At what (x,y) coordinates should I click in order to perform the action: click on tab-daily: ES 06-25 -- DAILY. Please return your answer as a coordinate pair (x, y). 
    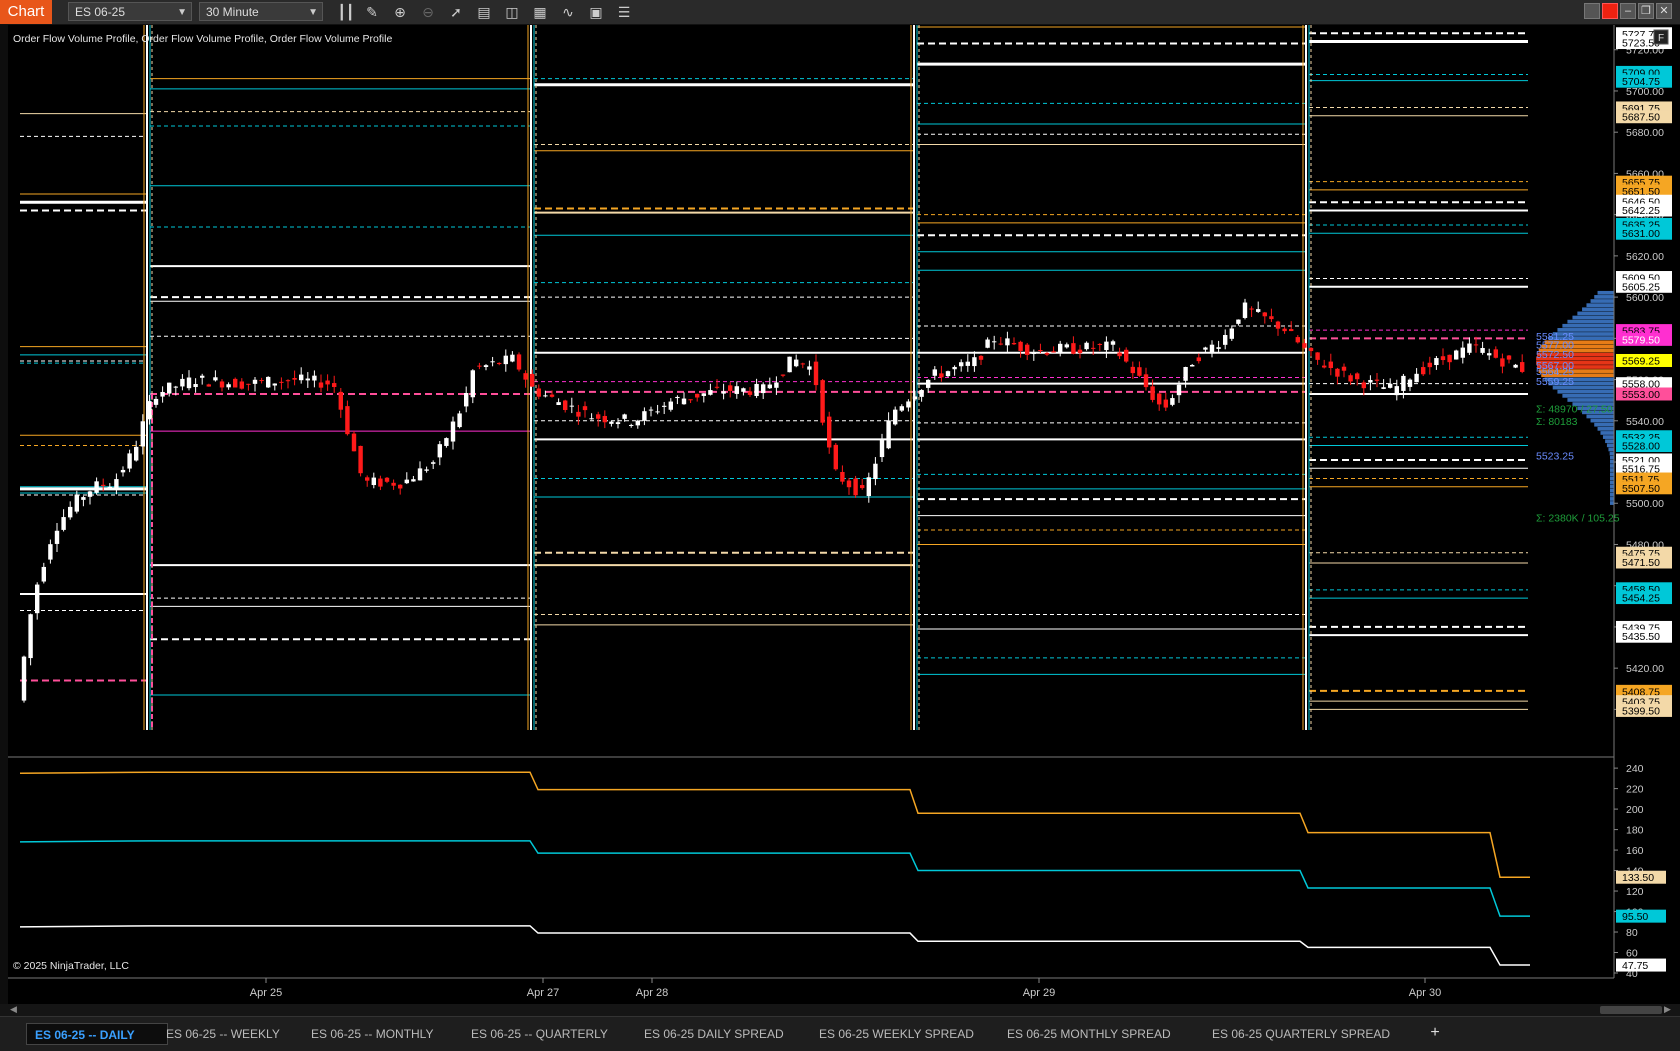
    Looking at the image, I should click on (97, 1034).